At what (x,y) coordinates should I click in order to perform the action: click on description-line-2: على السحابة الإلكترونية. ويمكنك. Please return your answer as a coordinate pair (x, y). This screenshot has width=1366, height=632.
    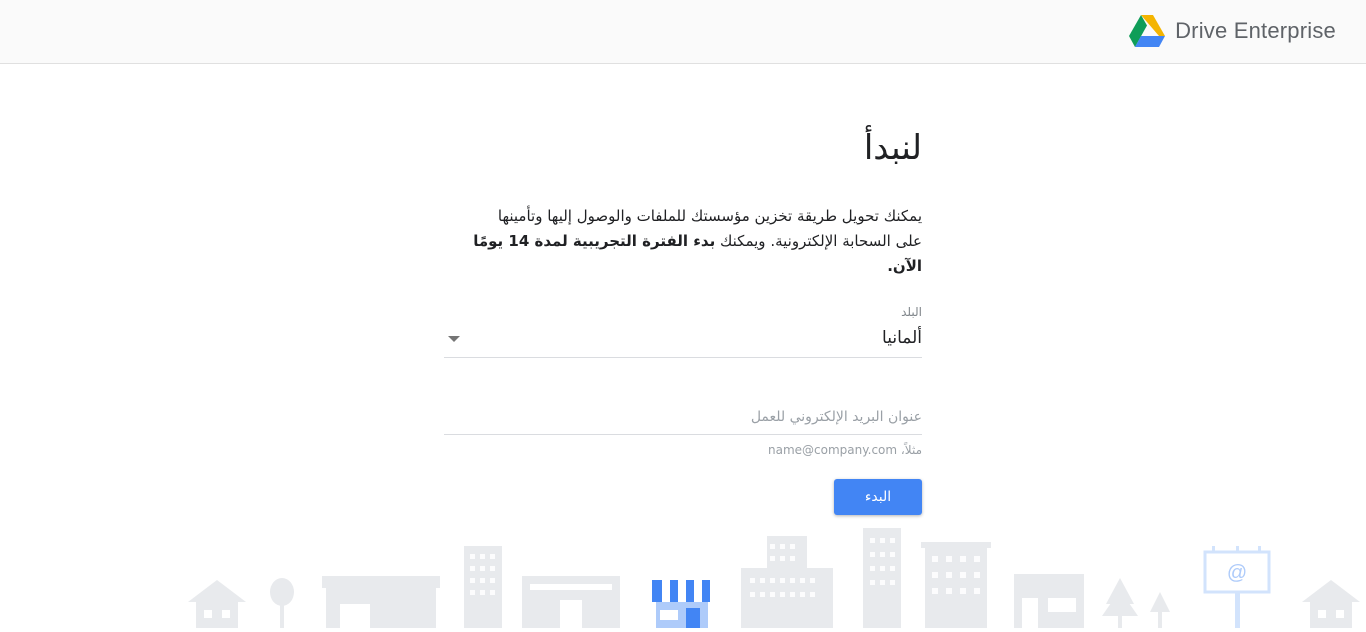
    Looking at the image, I should click on (818, 241).